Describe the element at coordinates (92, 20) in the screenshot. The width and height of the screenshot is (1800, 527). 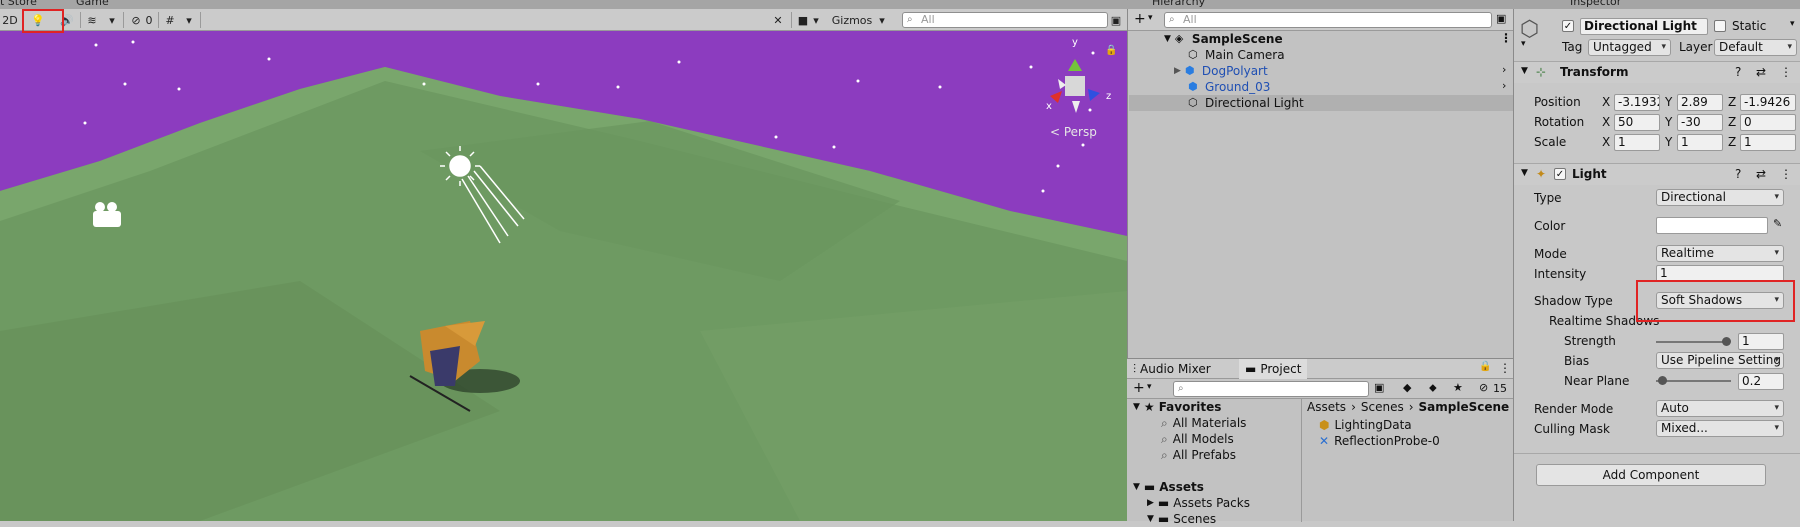
I see `effects-icon: ≋` at that location.